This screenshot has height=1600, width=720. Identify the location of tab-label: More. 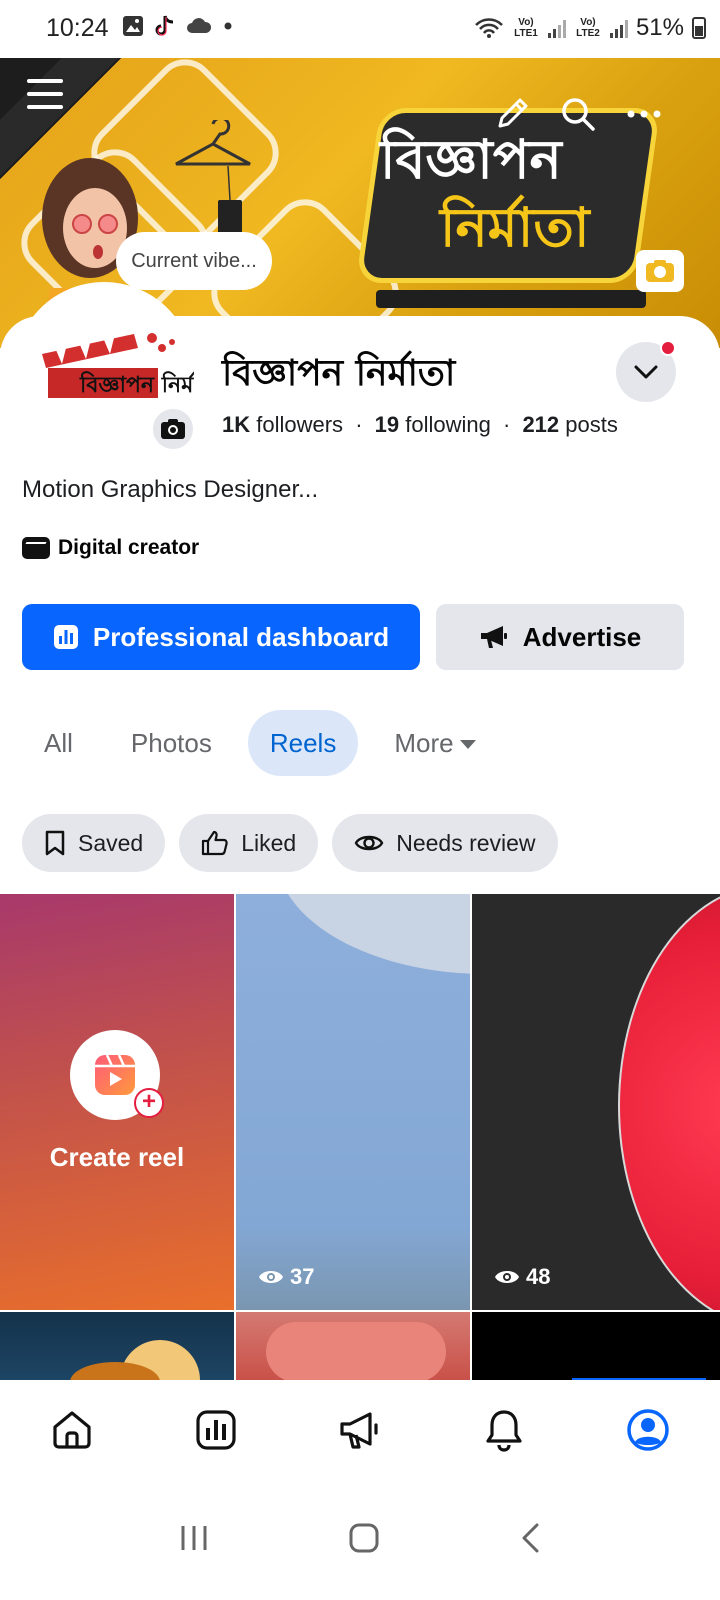
(424, 742).